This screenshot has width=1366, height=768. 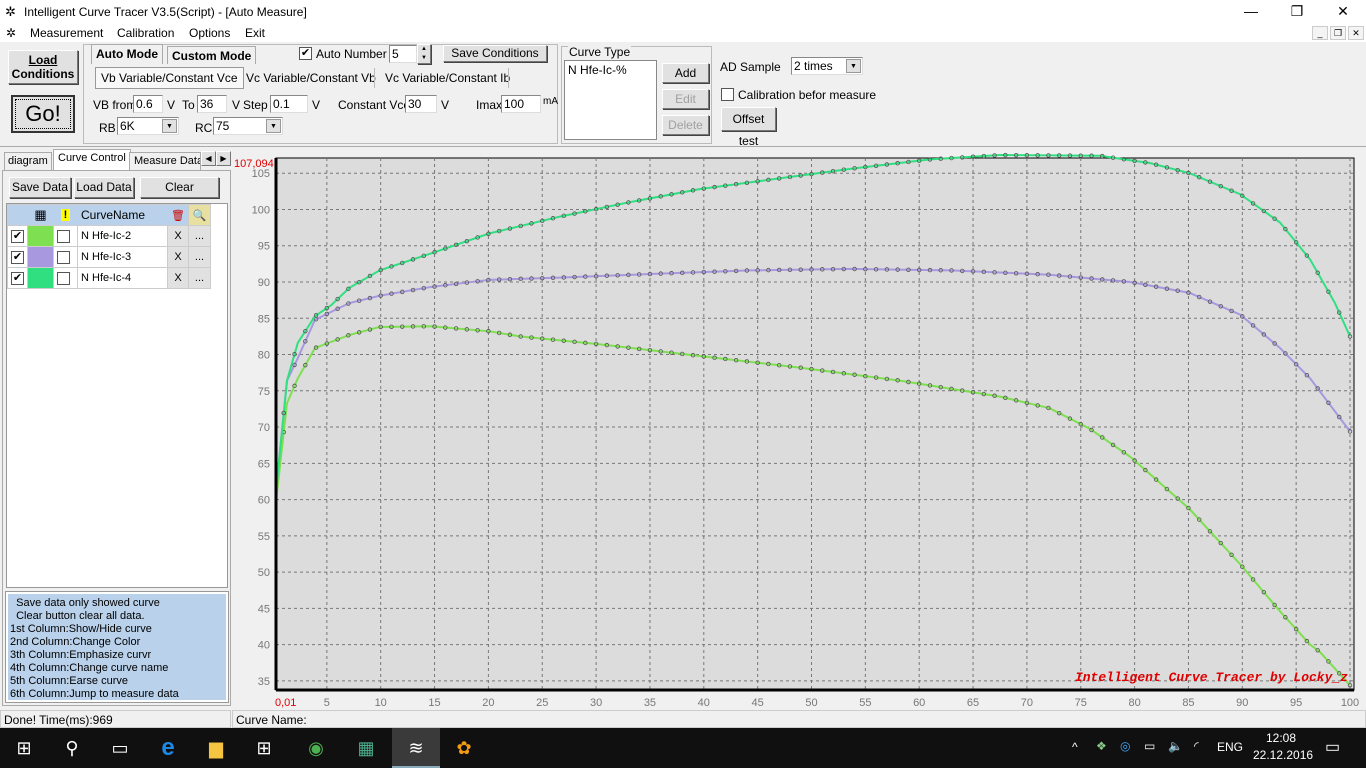 What do you see at coordinates (212, 104) in the screenshot?
I see `to-input: 36` at bounding box center [212, 104].